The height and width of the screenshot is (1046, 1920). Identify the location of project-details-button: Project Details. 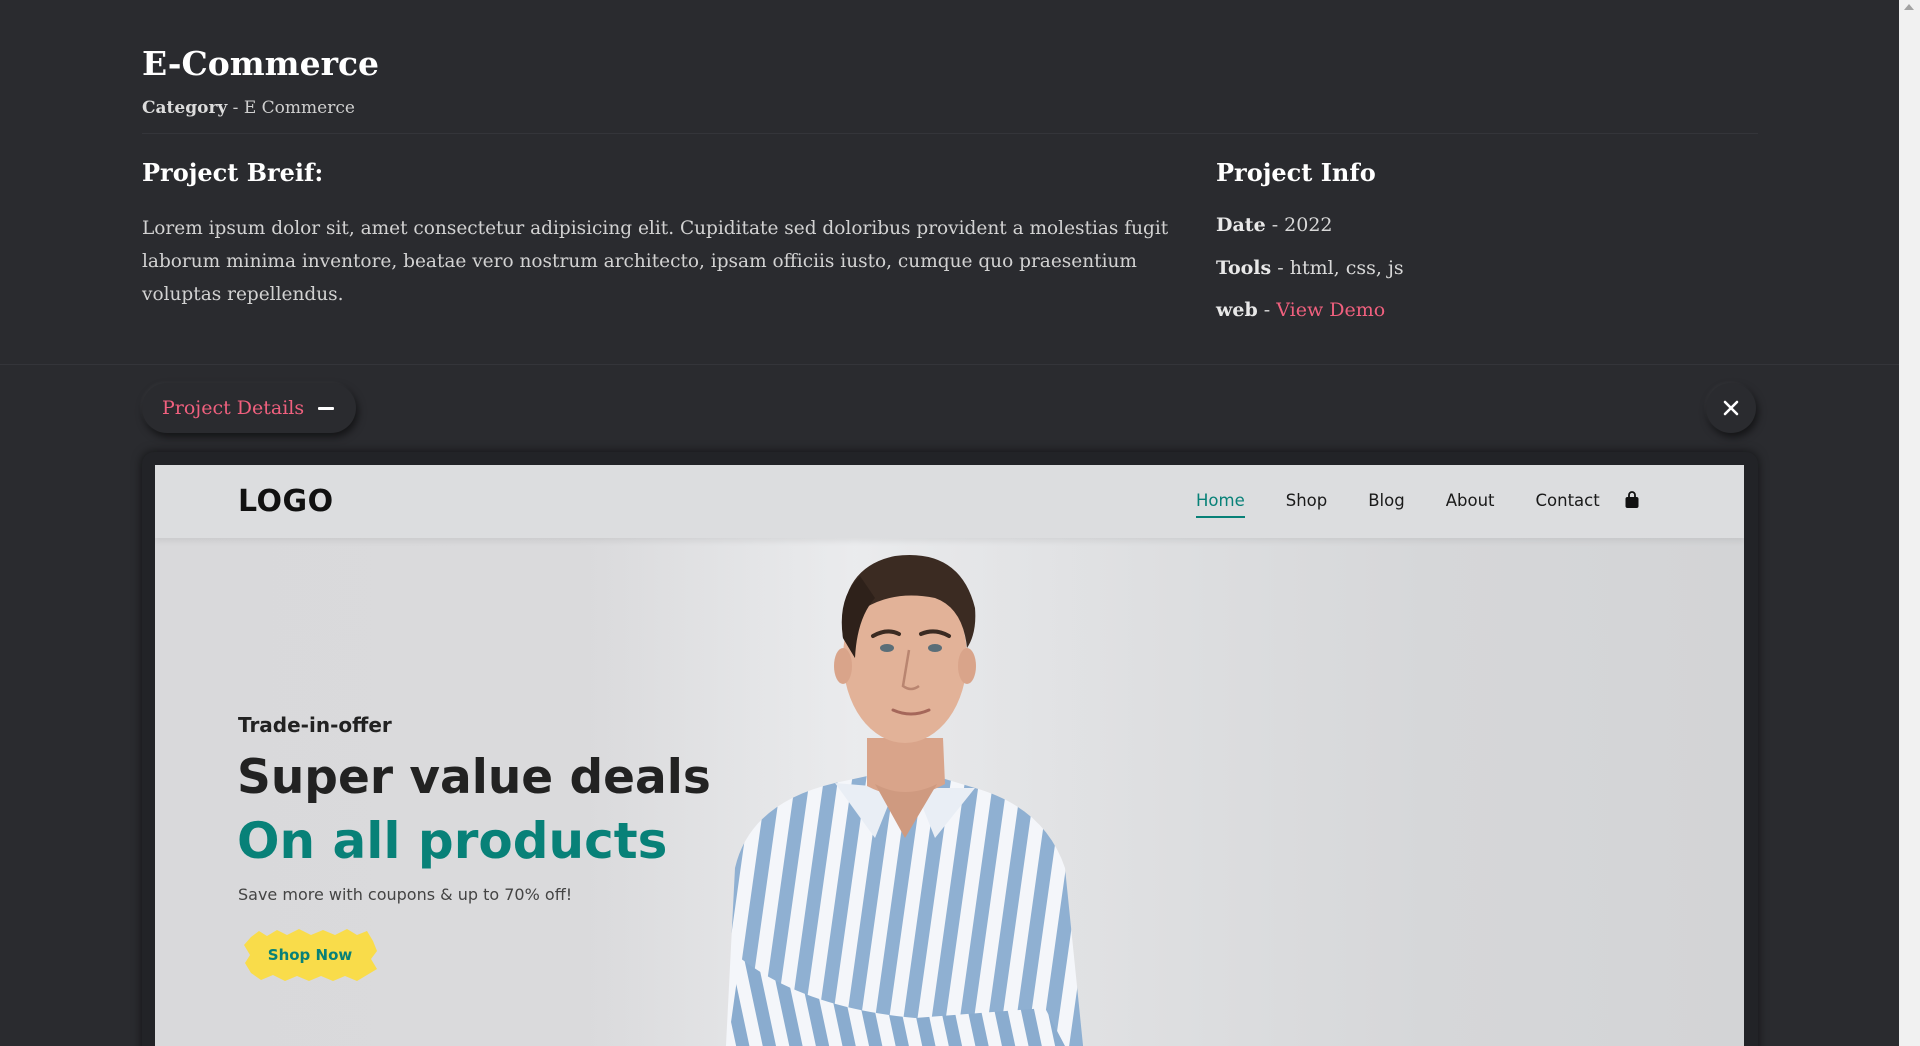
(249, 408).